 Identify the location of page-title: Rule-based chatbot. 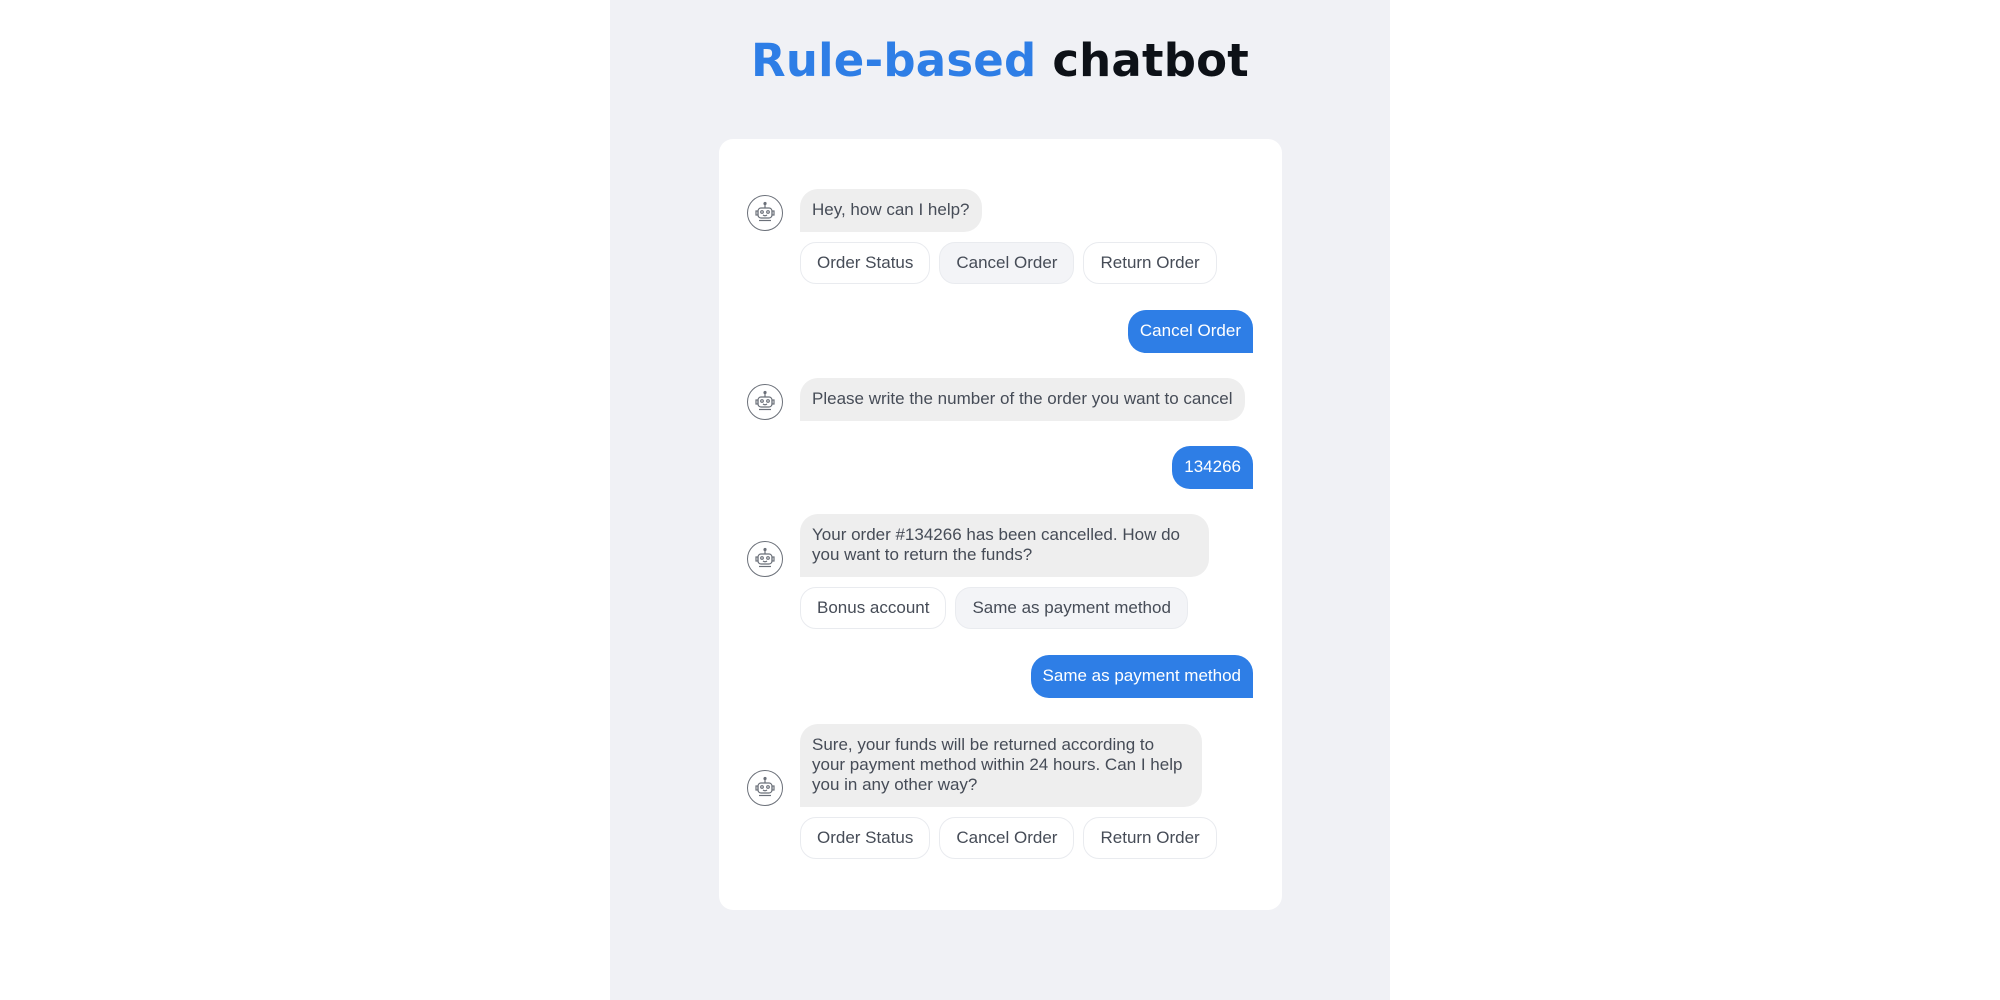
(1000, 60).